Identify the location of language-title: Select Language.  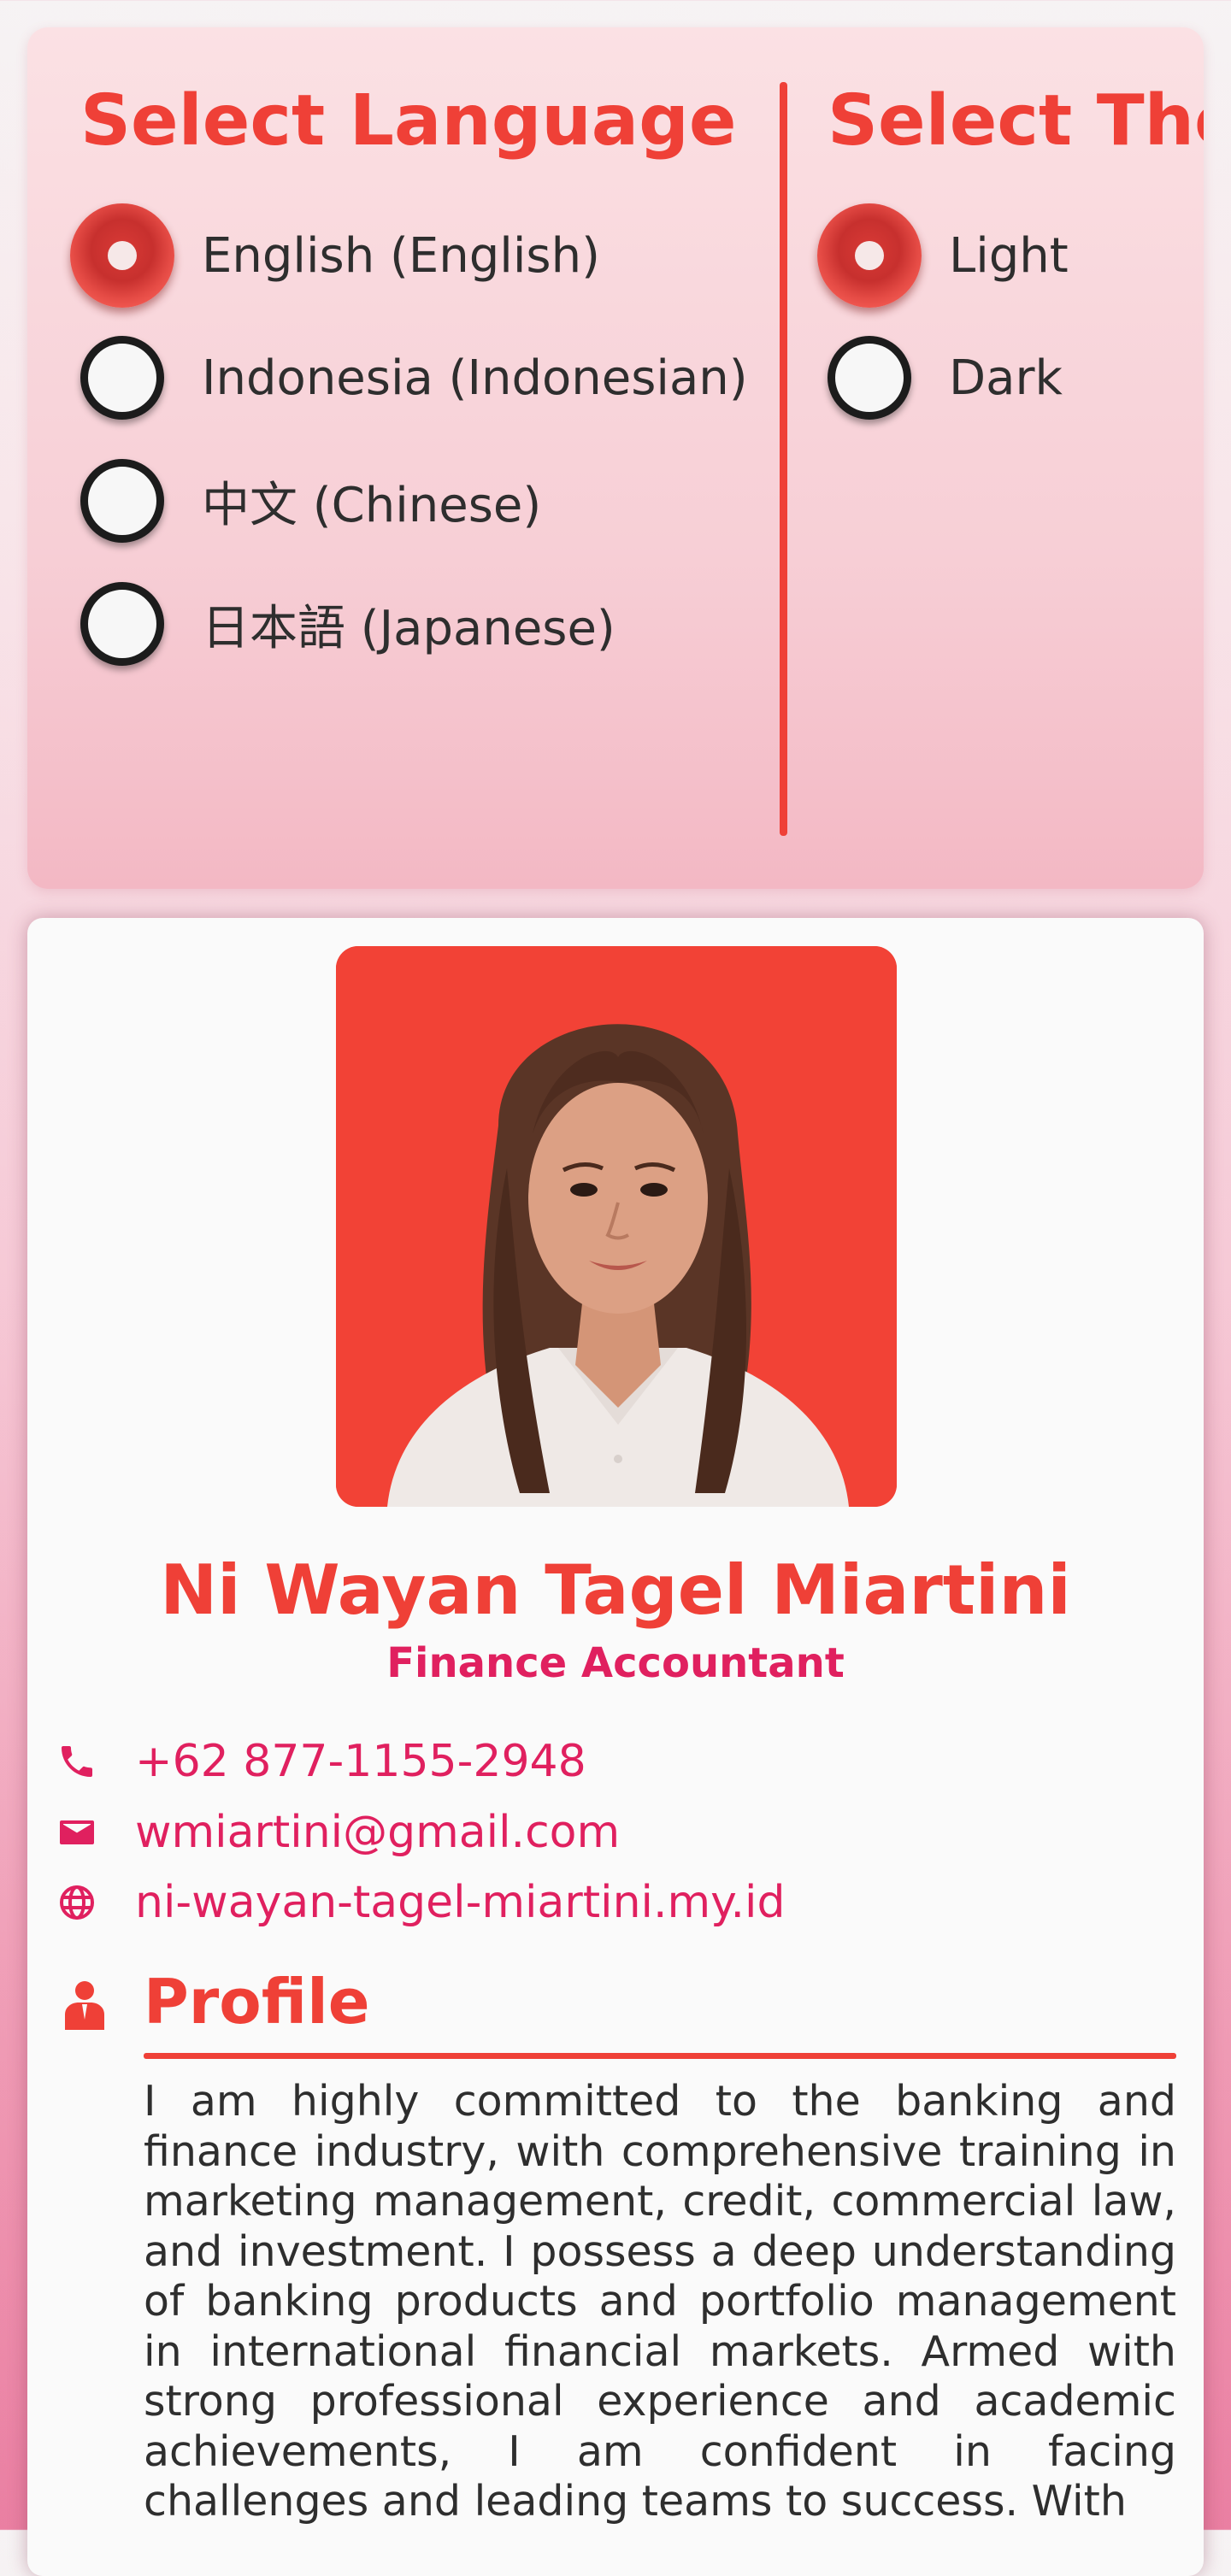
(408, 121).